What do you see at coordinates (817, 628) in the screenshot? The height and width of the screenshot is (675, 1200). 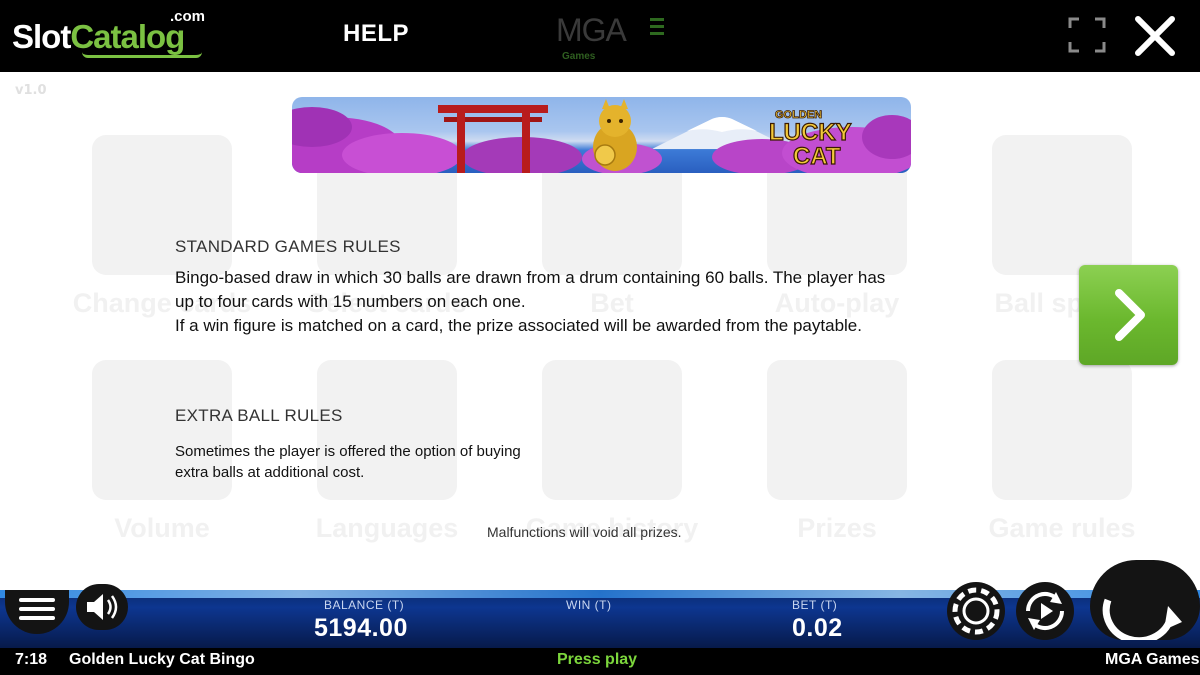 I see `bet-value: 0.02` at bounding box center [817, 628].